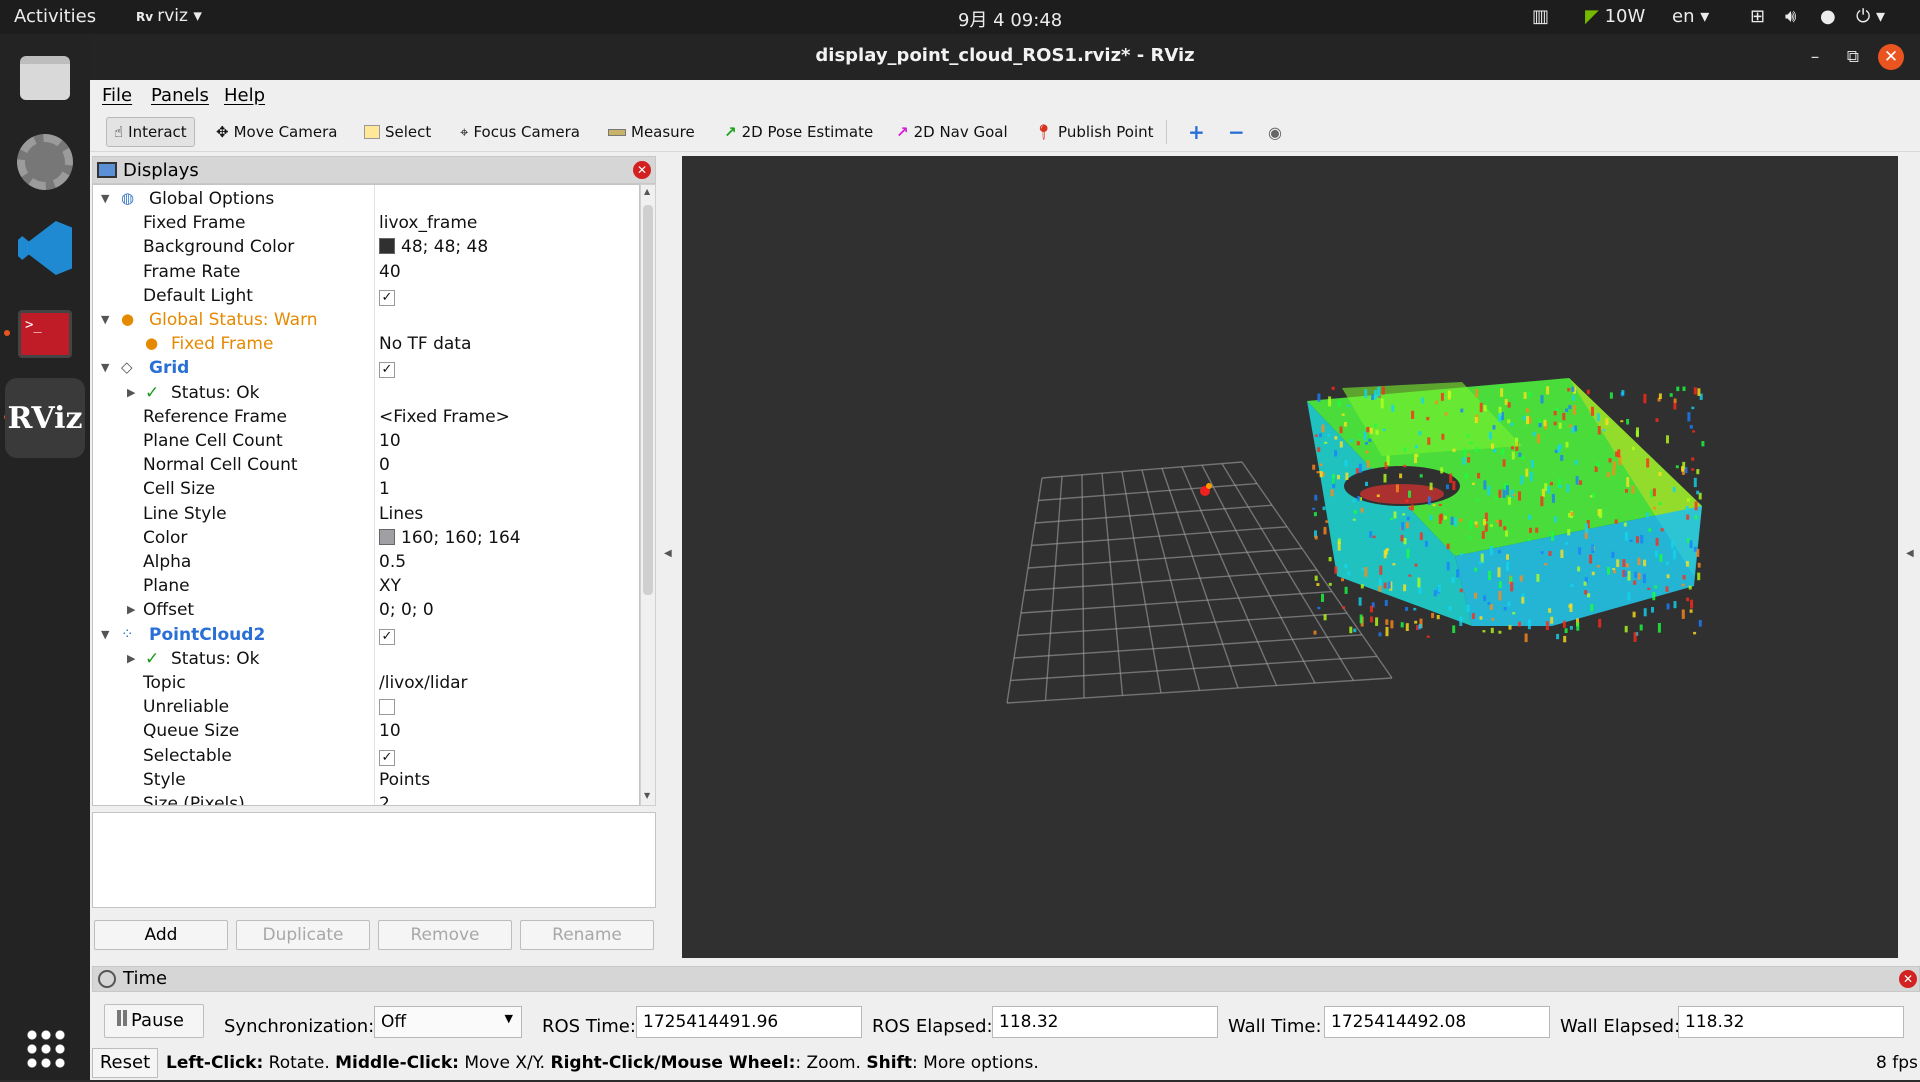 This screenshot has height=1082, width=1920. Describe the element at coordinates (406, 610) in the screenshot. I see `property-value: 0; 0; 0` at that location.